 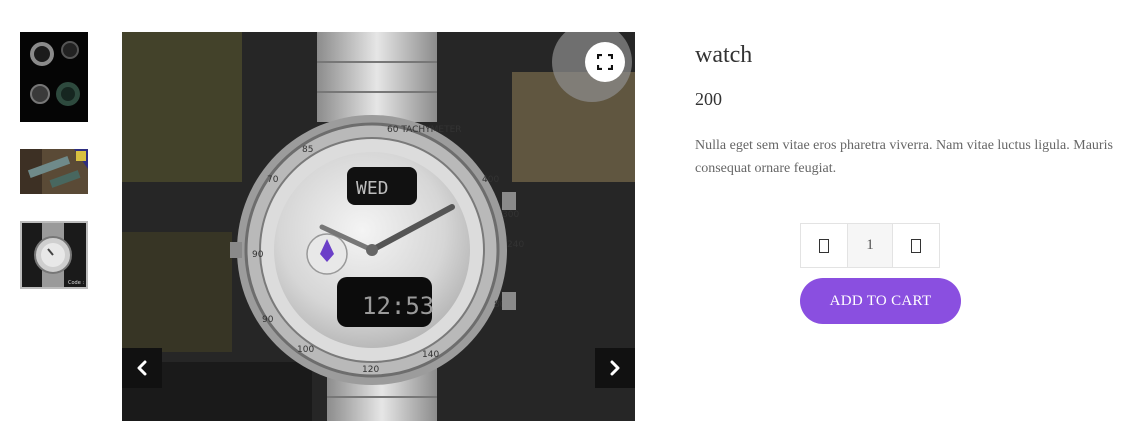 I want to click on minus-icon, so click(x=824, y=245).